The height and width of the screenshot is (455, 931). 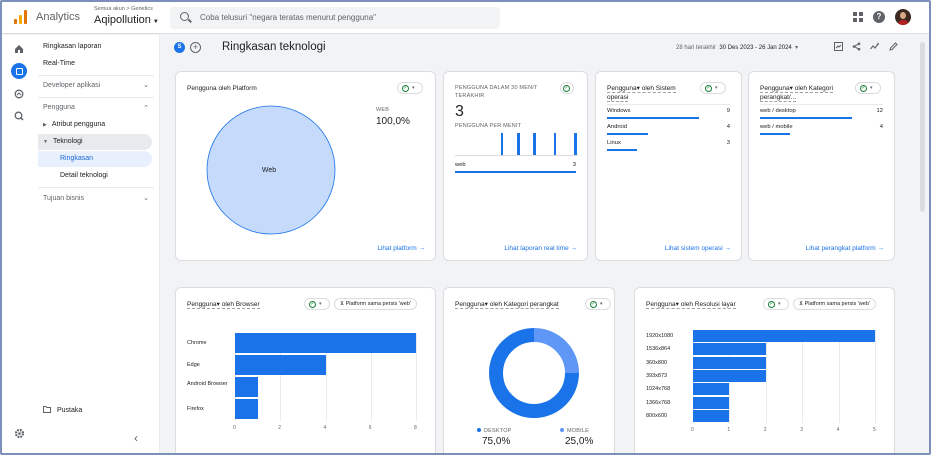 What do you see at coordinates (647, 93) in the screenshot?
I see `card-title: Pengguna▾ oleh Sistem operasi` at bounding box center [647, 93].